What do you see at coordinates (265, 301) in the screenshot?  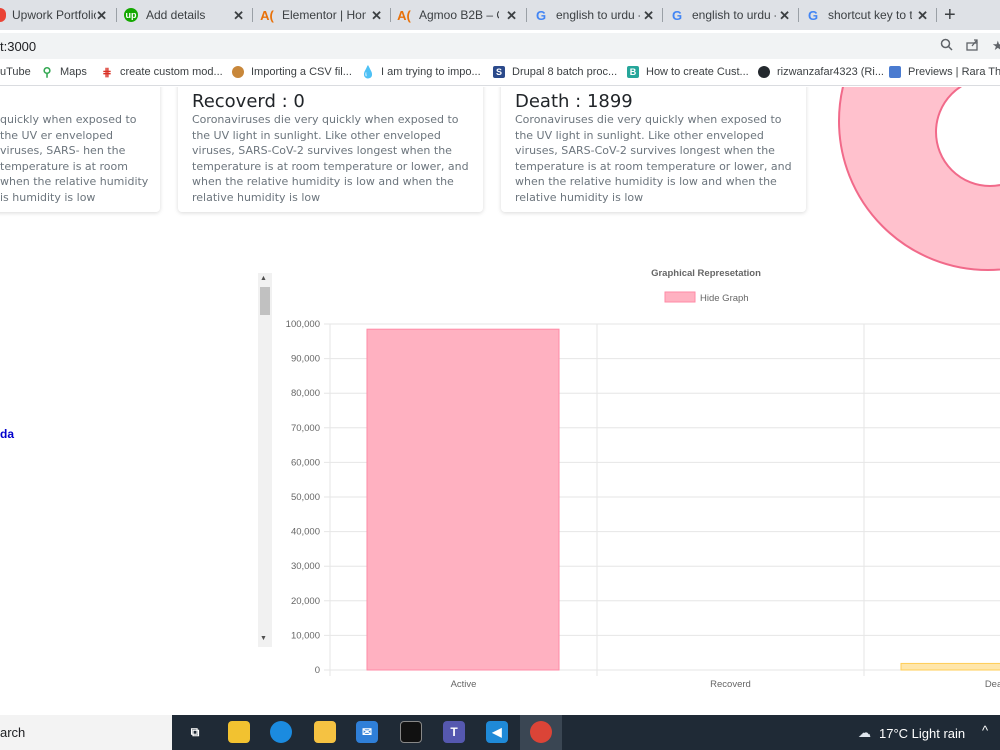 I see `scroll-thumb` at bounding box center [265, 301].